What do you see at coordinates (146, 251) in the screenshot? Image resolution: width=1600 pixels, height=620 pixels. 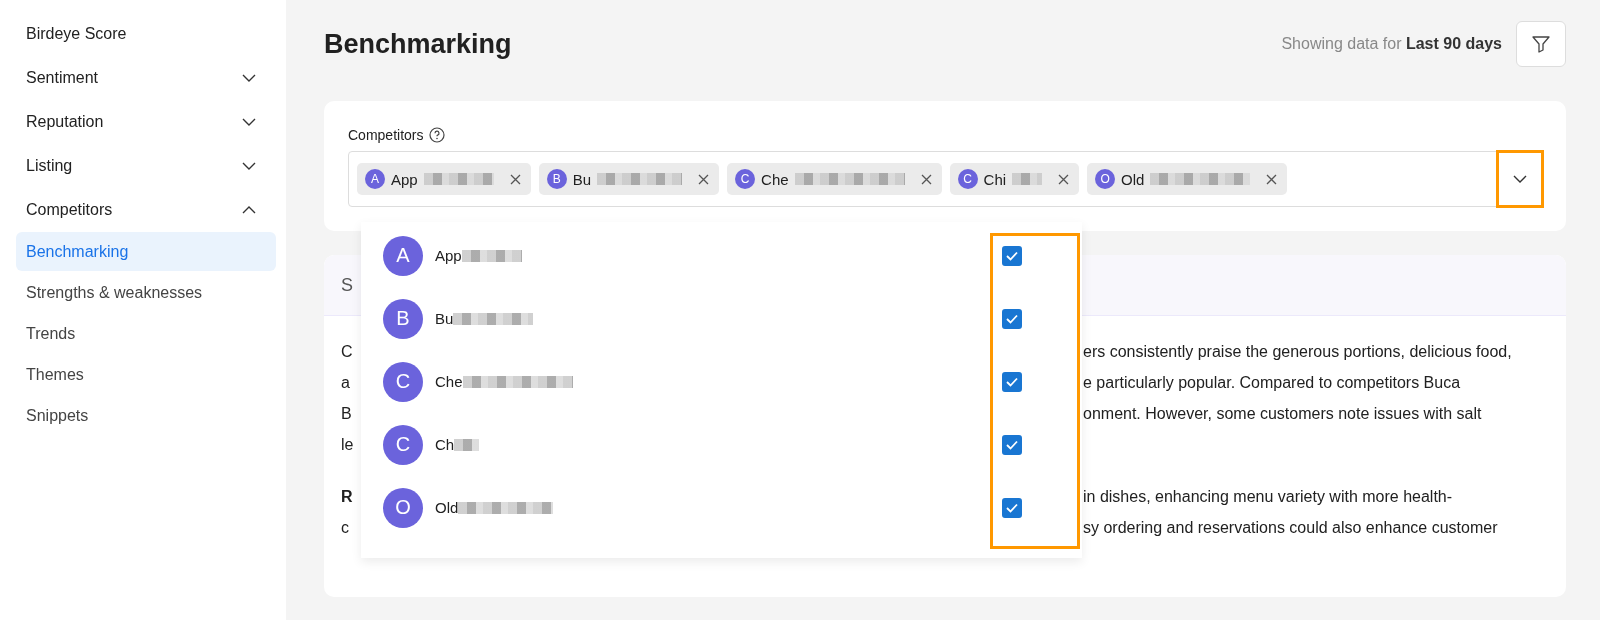 I see `sidebar-item: Benchmarking` at bounding box center [146, 251].